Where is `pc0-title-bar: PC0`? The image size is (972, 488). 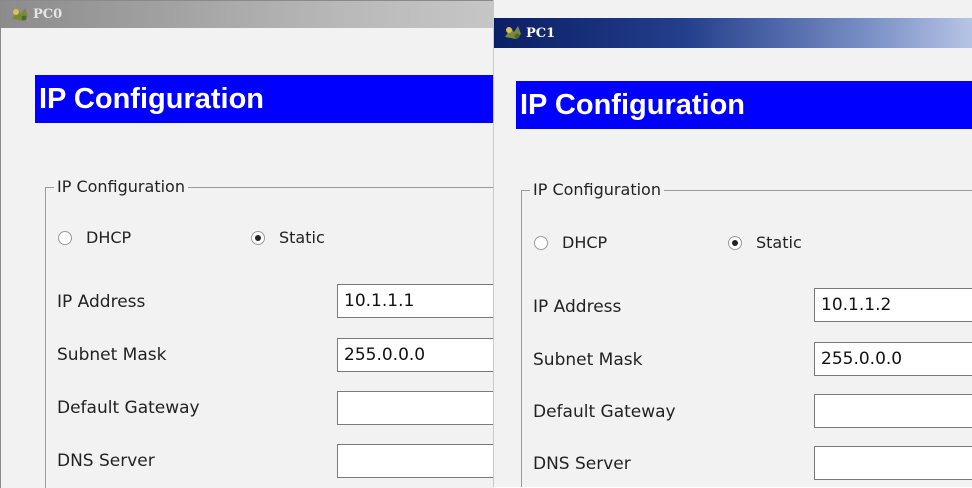
pc0-title-bar: PC0 is located at coordinates (247, 14).